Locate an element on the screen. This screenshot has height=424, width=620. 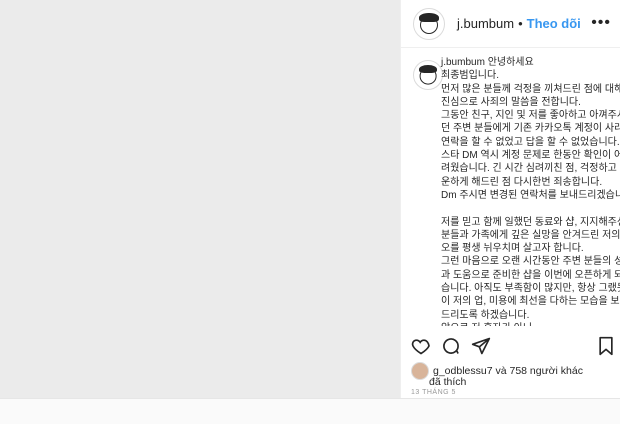
caption-line: 스타 DM 역시 계정 문제로 한동안 확인이 어 is located at coordinates (530, 156).